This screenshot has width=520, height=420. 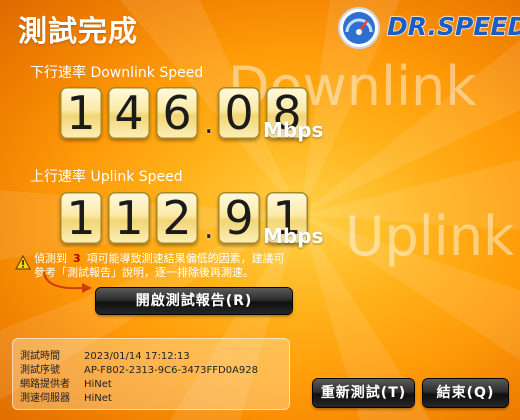 What do you see at coordinates (430, 236) in the screenshot?
I see `uplink-watermark: Uplink` at bounding box center [430, 236].